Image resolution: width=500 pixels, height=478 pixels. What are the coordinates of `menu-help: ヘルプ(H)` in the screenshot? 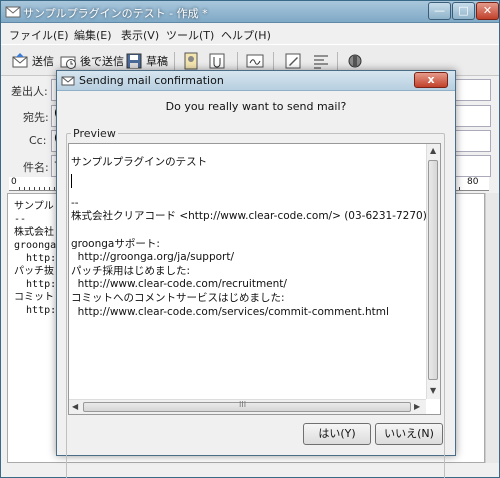 It's located at (246, 35).